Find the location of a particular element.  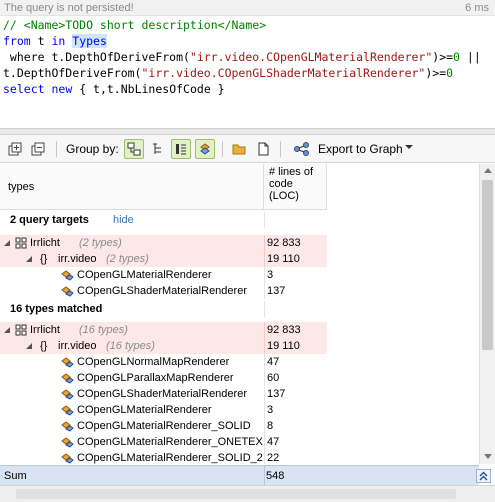

namespace-tree-icon is located at coordinates (157, 148).